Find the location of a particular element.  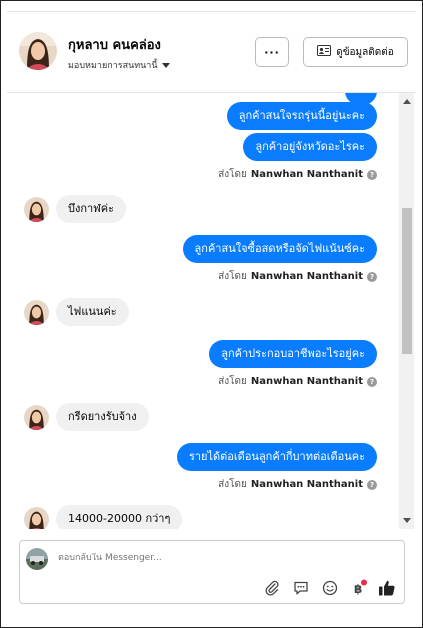

more-options-button: ··· is located at coordinates (272, 52).